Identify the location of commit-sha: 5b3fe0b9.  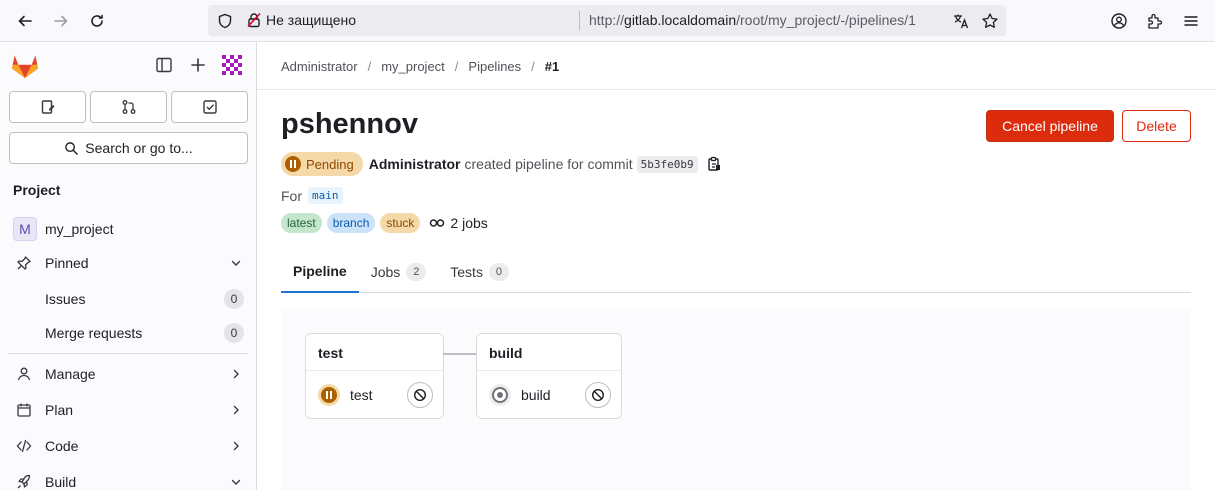
(667, 164).